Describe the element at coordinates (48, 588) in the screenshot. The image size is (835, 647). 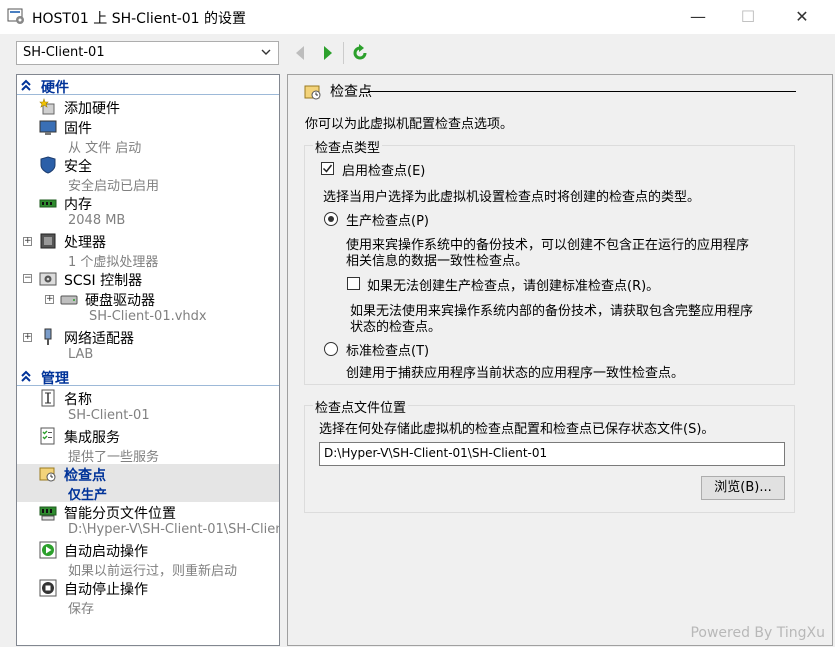
I see `auto-stop-icon` at that location.